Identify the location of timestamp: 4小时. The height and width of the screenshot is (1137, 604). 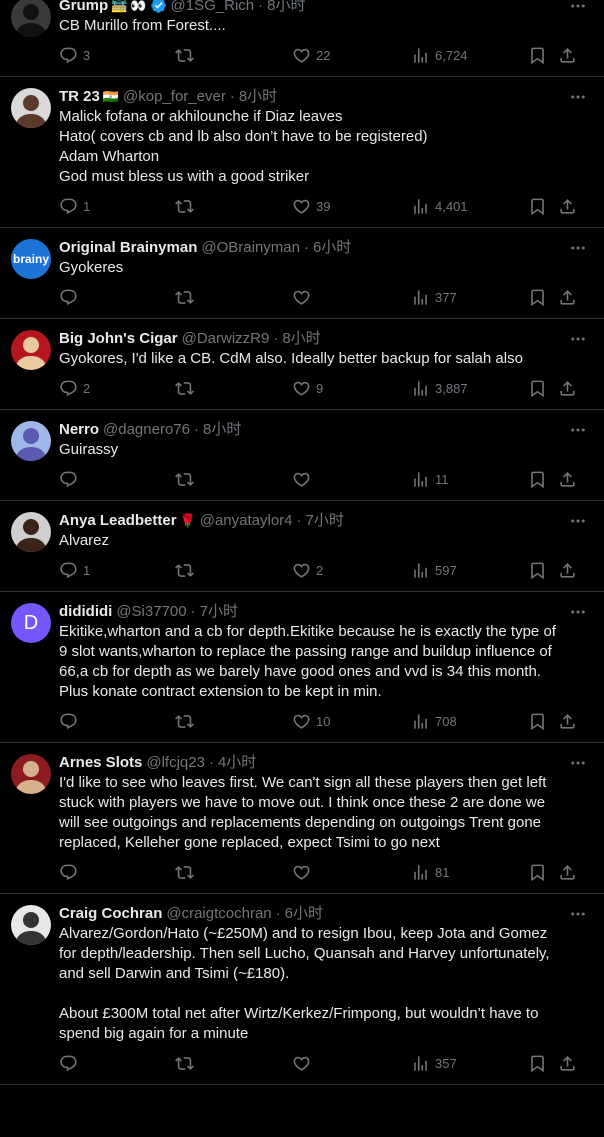
(237, 762).